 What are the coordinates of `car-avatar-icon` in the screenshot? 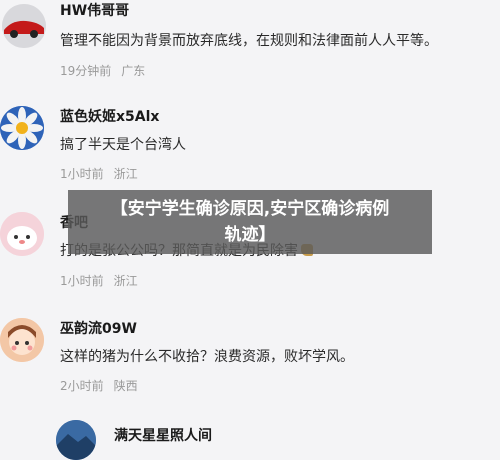 It's located at (24, 26).